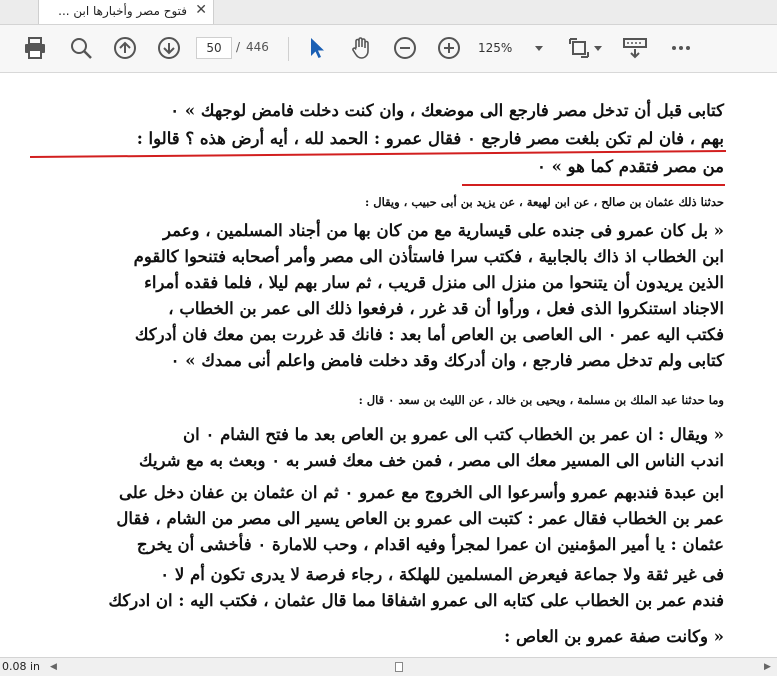 This screenshot has height=676, width=777. I want to click on fit-page-icon, so click(579, 48).